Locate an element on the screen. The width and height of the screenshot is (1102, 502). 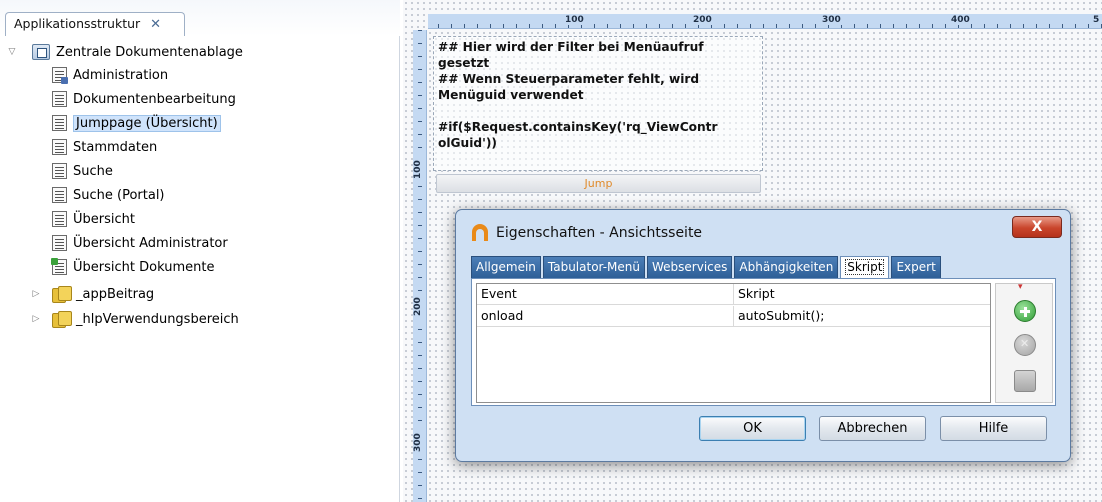
tab-abhaengigkeiten: Abhängigkeiten is located at coordinates (786, 267).